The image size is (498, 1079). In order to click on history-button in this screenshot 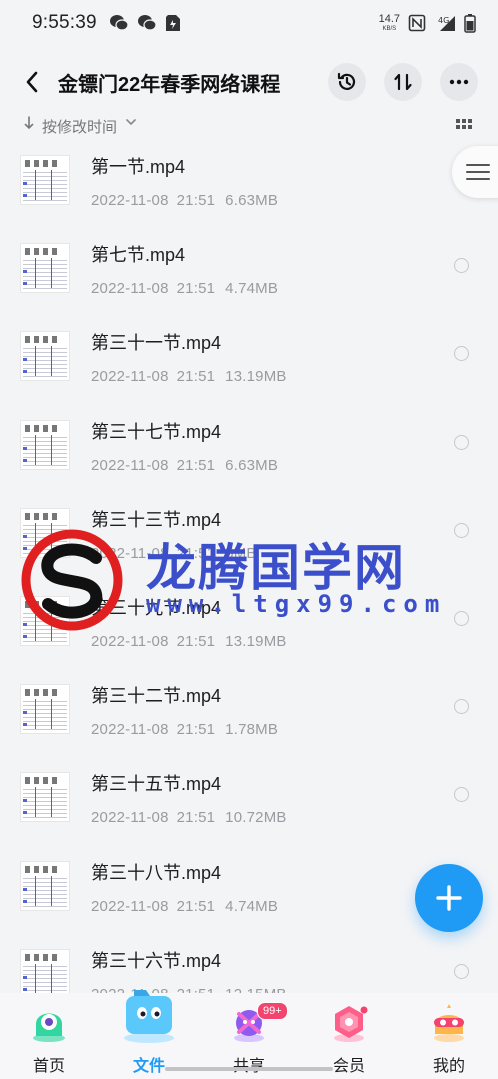, I will do `click(347, 82)`.